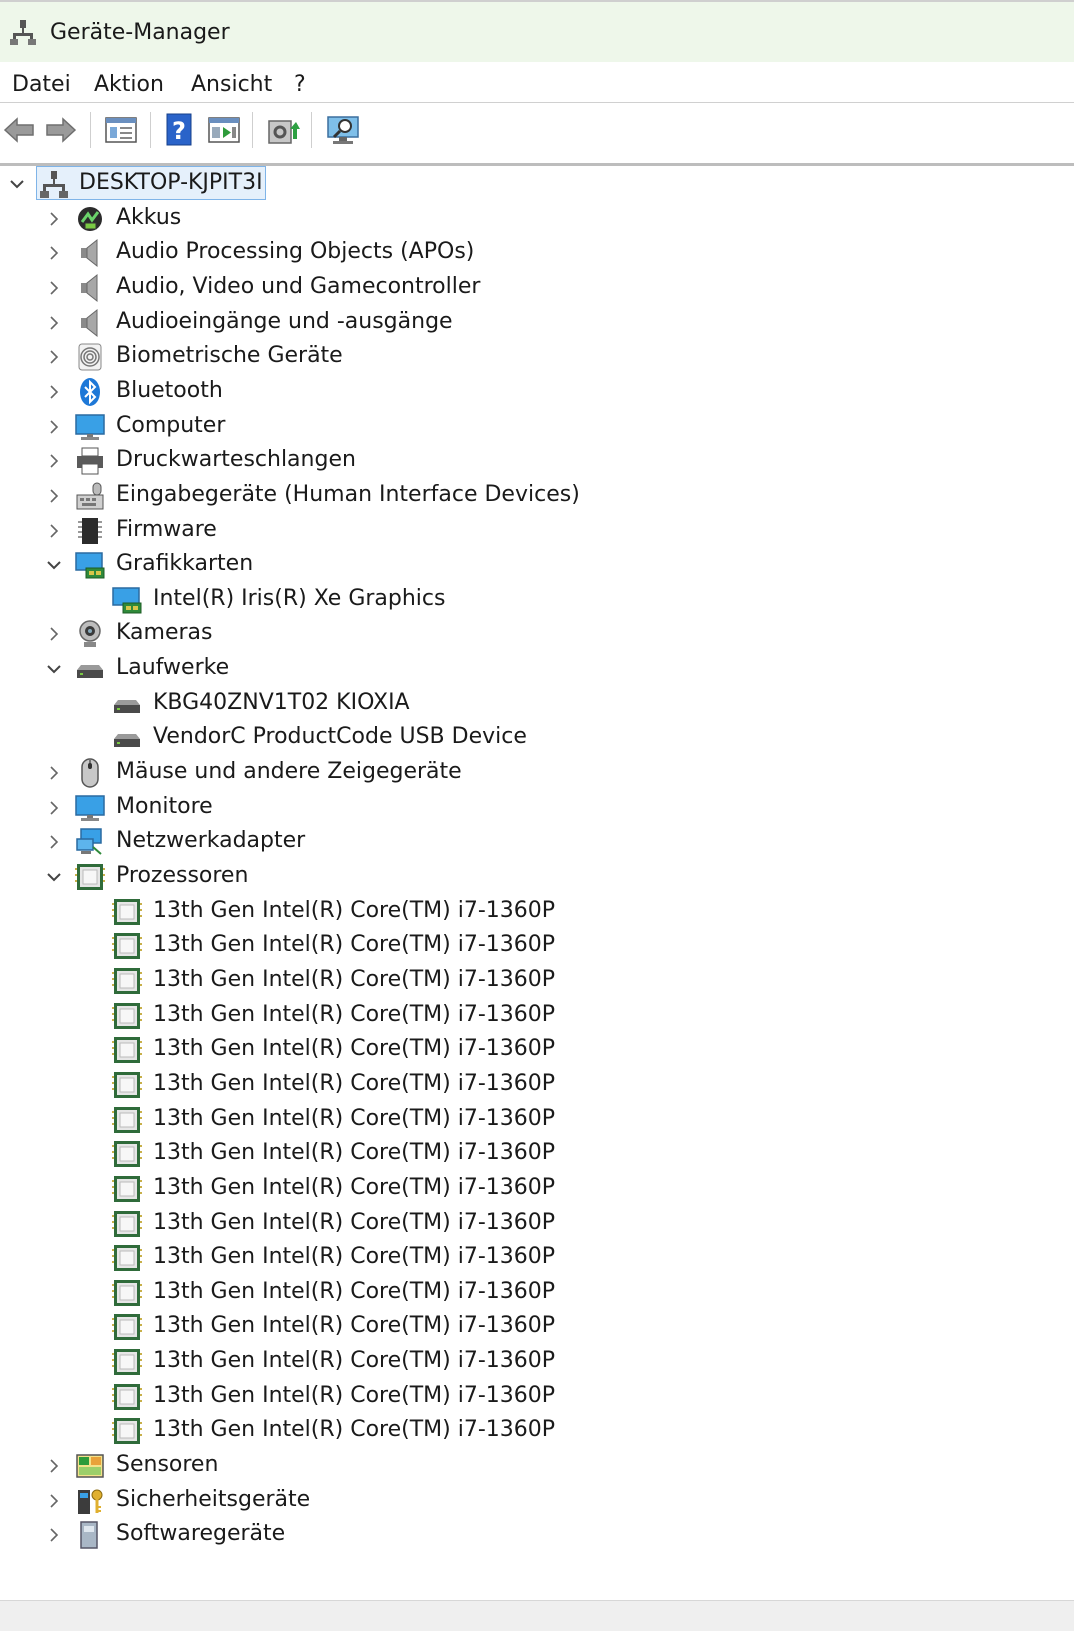 The height and width of the screenshot is (1631, 1074). Describe the element at coordinates (89, 323) in the screenshot. I see `speaker-icon` at that location.